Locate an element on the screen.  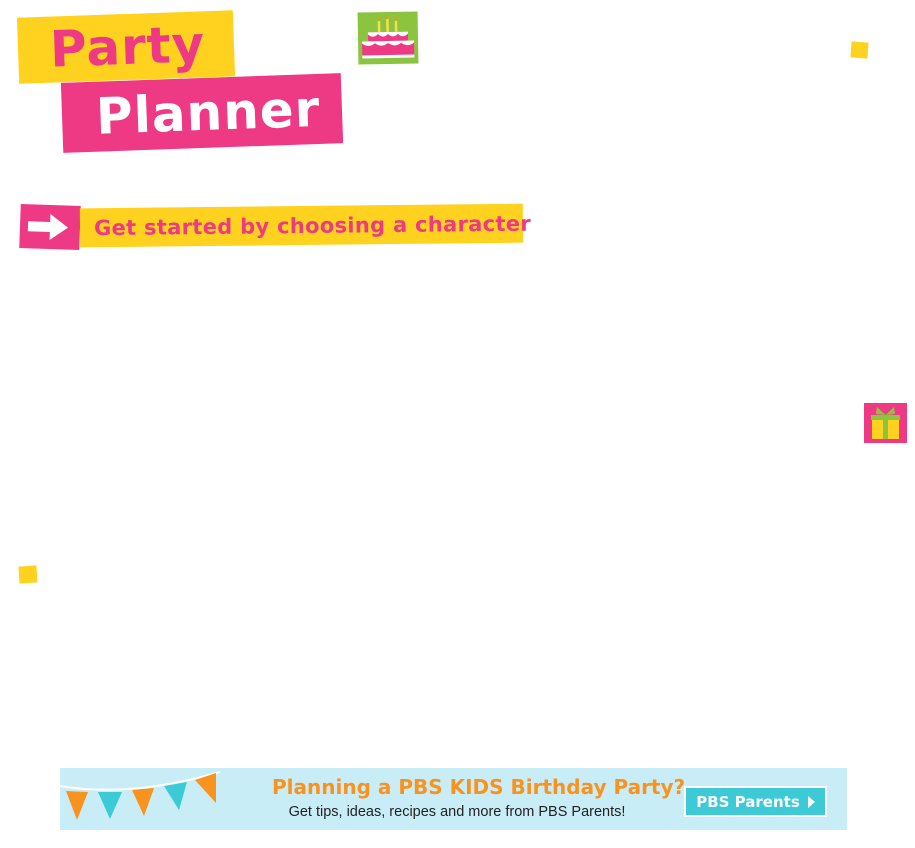
title-party-text: Party is located at coordinates (128, 47).